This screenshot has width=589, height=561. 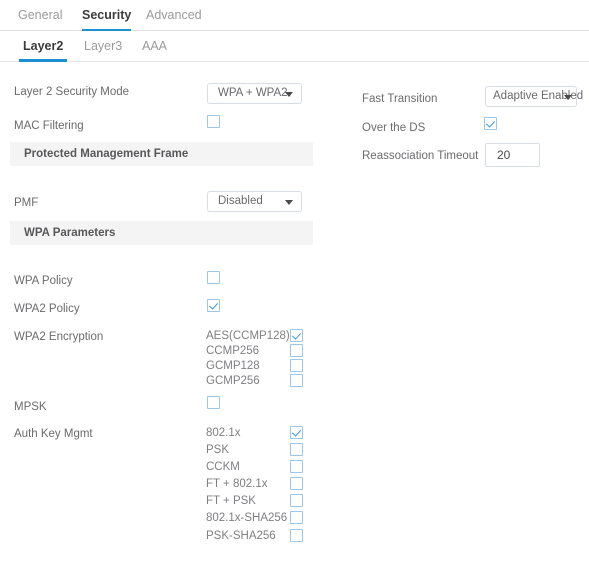 What do you see at coordinates (223, 433) in the screenshot?
I see `auth-key-mgmt-option-label: 802.1x` at bounding box center [223, 433].